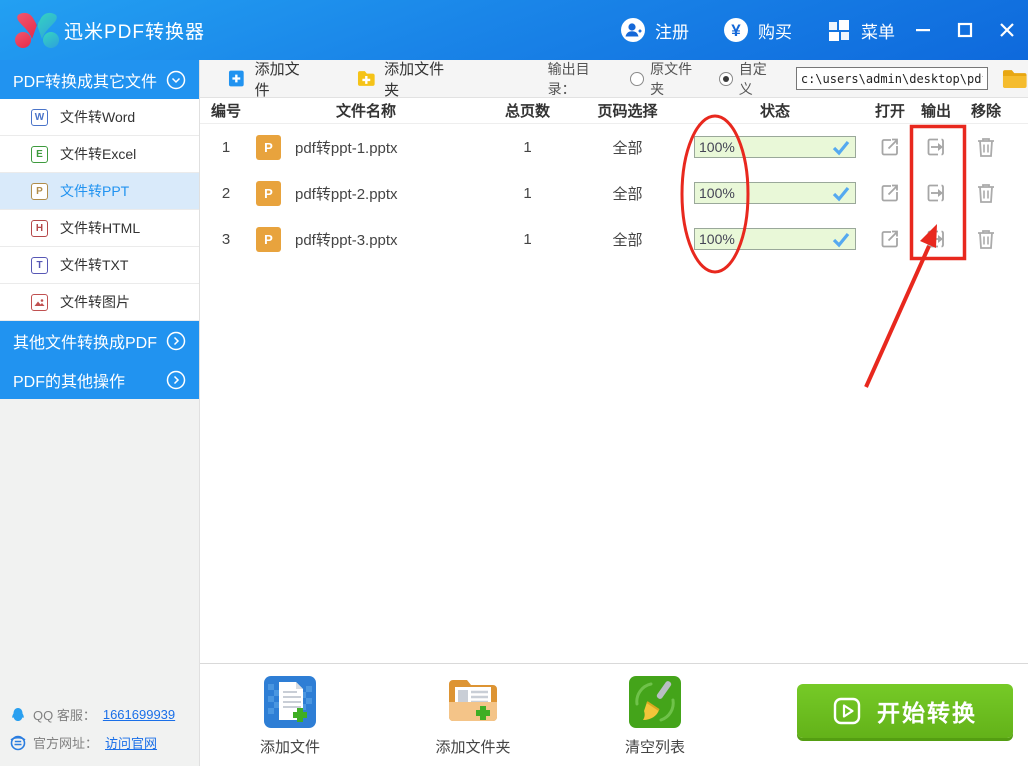  I want to click on table-row: 2 P pdf转ppt-2.pptx 1 全部 100%, so click(614, 193).